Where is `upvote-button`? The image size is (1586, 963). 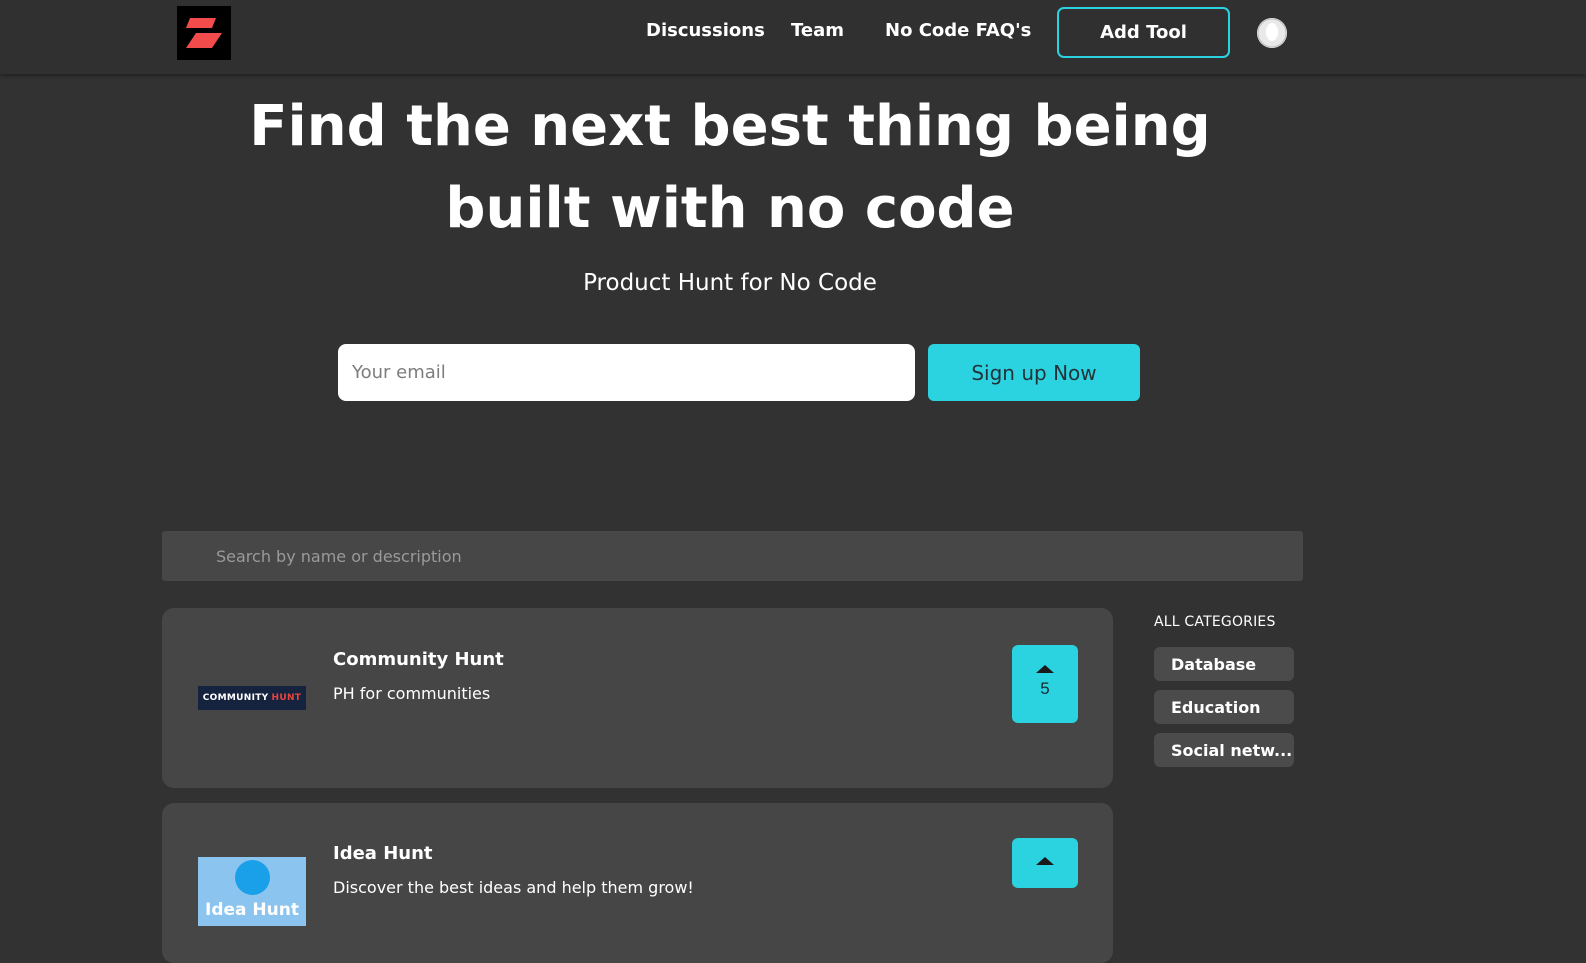
upvote-button is located at coordinates (1045, 863).